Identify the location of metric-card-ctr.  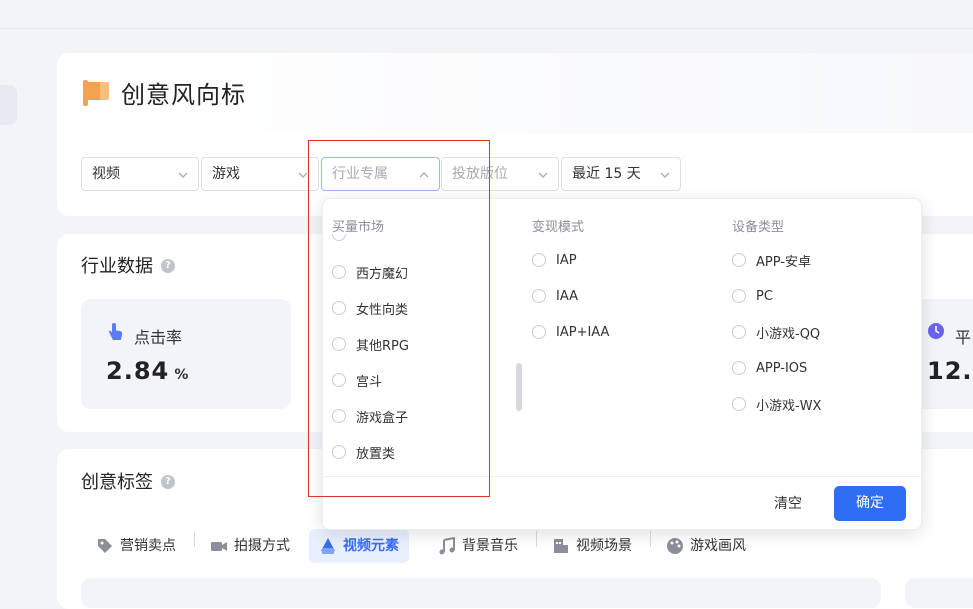
(186, 354).